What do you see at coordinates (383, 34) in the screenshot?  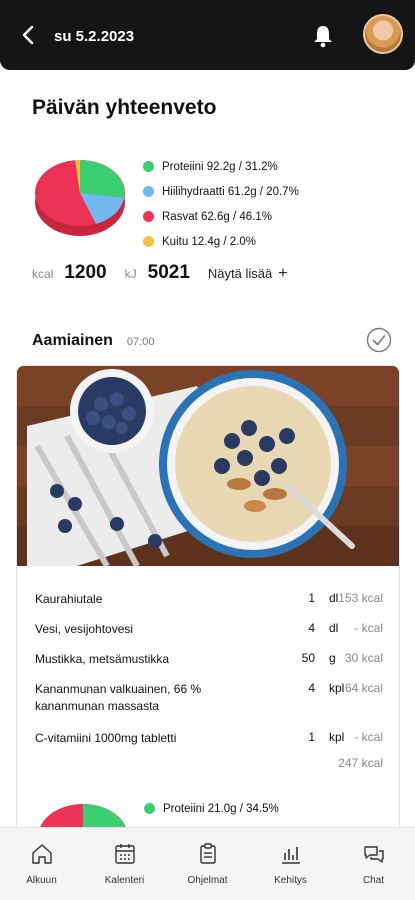 I see `avatar` at bounding box center [383, 34].